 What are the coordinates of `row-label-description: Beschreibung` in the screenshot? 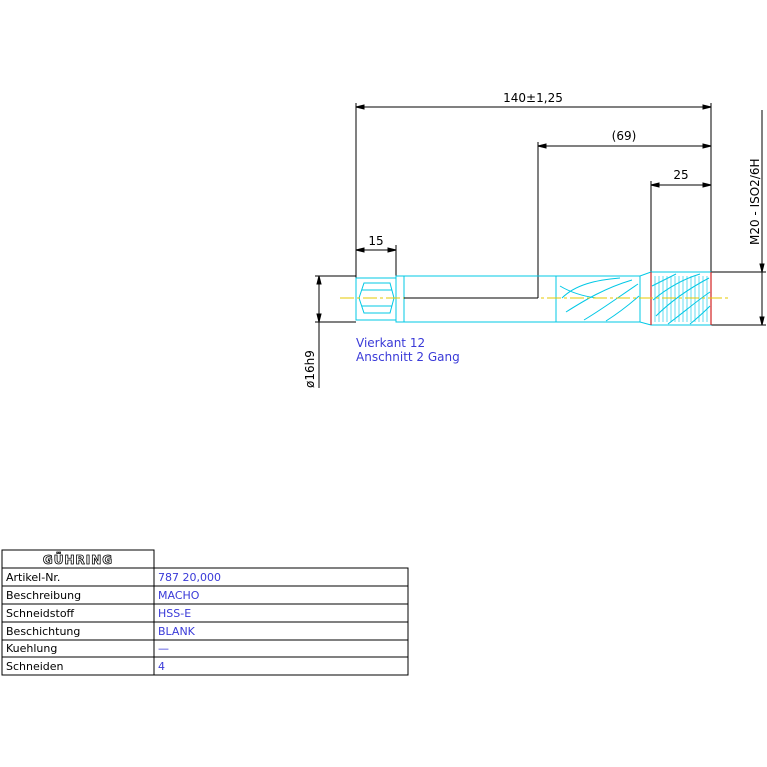 It's located at (43, 595).